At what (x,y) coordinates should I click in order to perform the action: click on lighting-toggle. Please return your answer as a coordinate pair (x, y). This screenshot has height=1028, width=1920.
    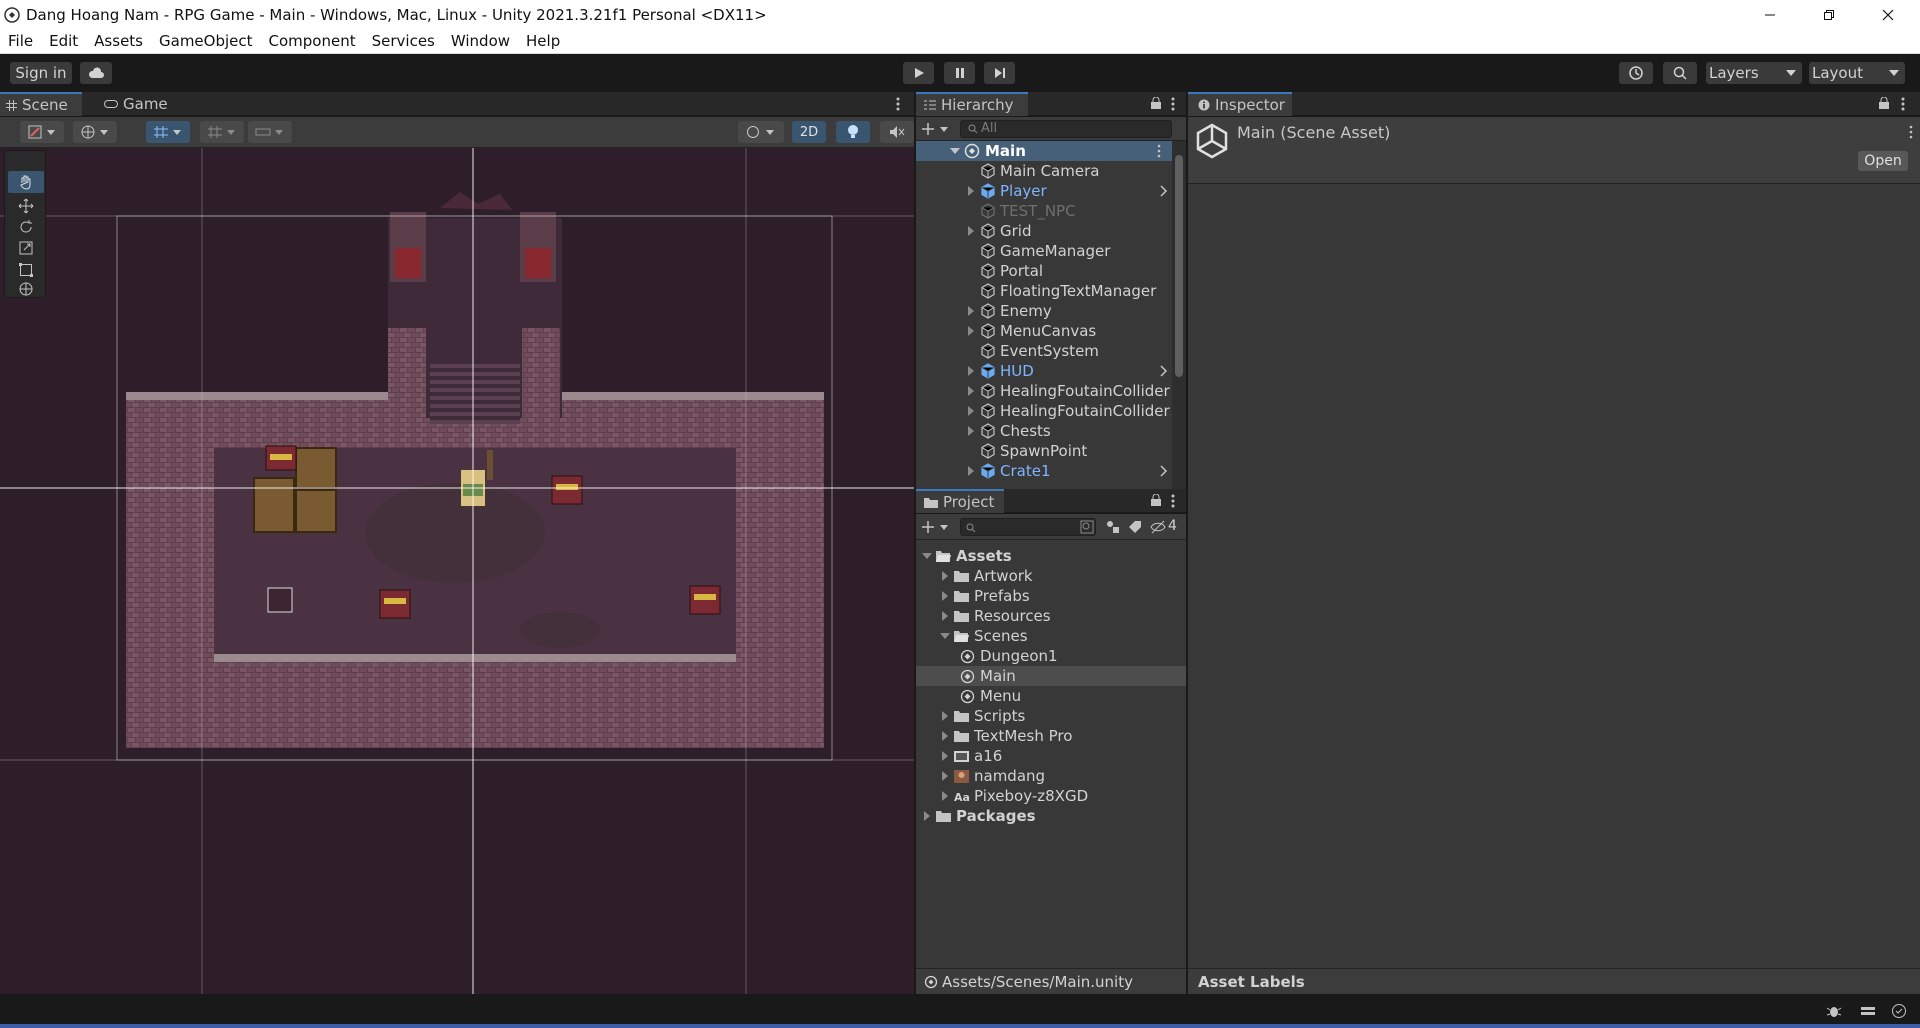
    Looking at the image, I should click on (853, 132).